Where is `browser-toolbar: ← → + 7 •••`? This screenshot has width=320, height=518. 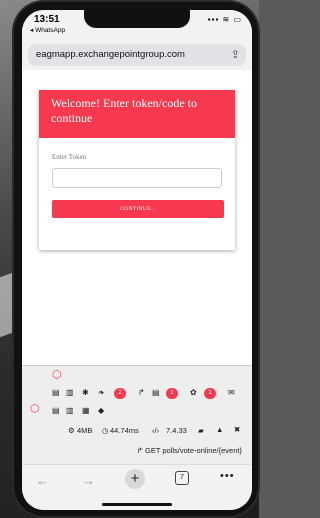
browser-toolbar: ← → + 7 ••• is located at coordinates (137, 487).